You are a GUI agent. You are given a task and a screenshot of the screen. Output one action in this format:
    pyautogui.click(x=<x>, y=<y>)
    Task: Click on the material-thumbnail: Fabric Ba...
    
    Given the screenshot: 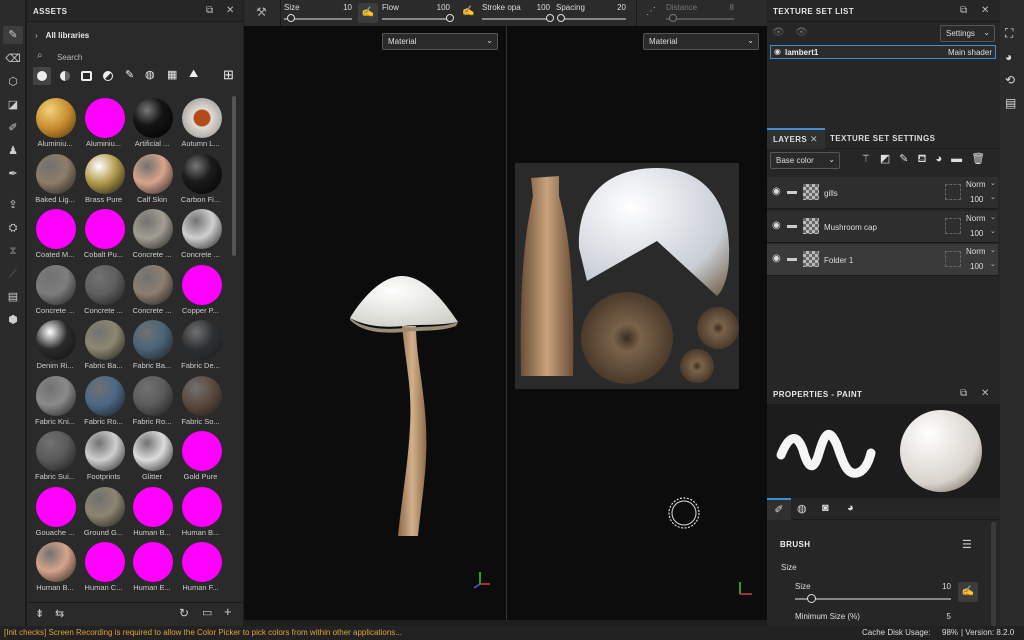 What is the action you would take?
    pyautogui.click(x=152, y=348)
    